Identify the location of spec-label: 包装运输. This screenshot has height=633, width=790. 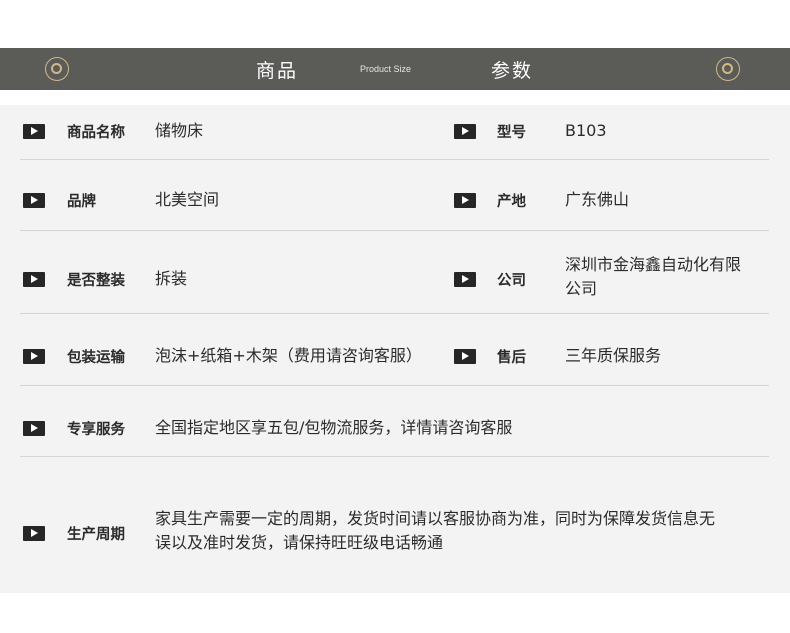
(96, 358).